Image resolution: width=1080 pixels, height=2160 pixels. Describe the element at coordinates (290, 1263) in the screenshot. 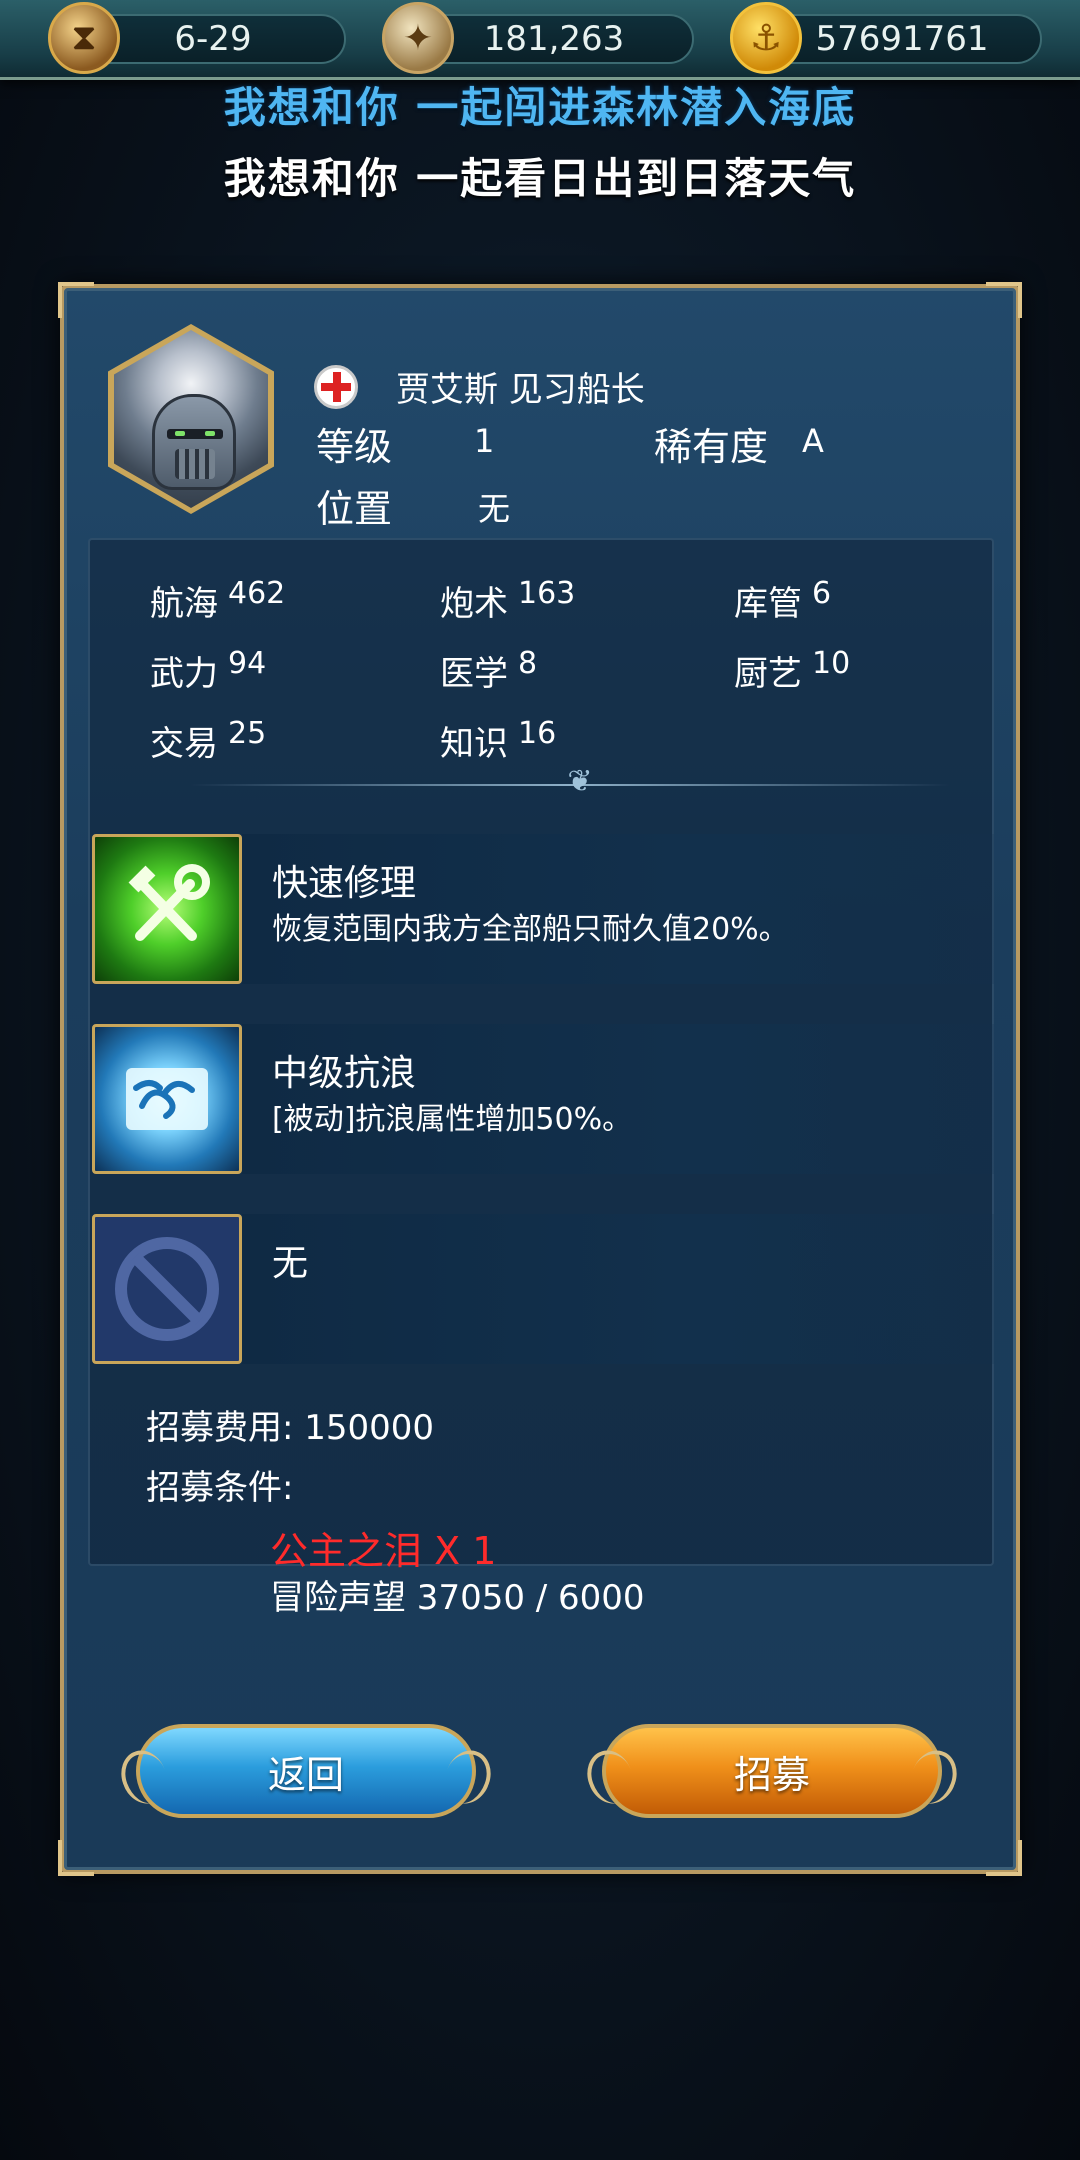

I see `skill-name: 无` at that location.